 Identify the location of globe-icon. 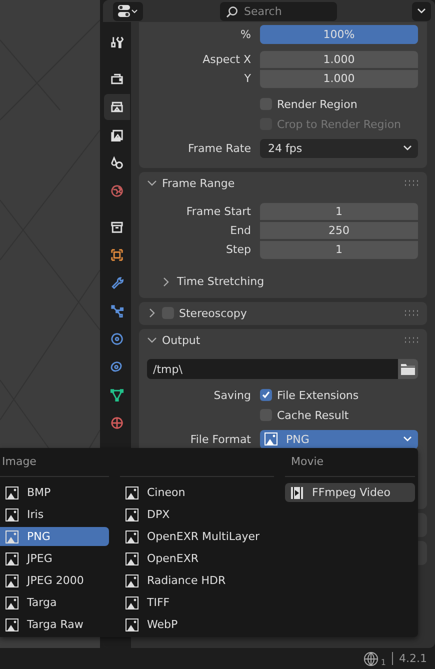
(370, 658).